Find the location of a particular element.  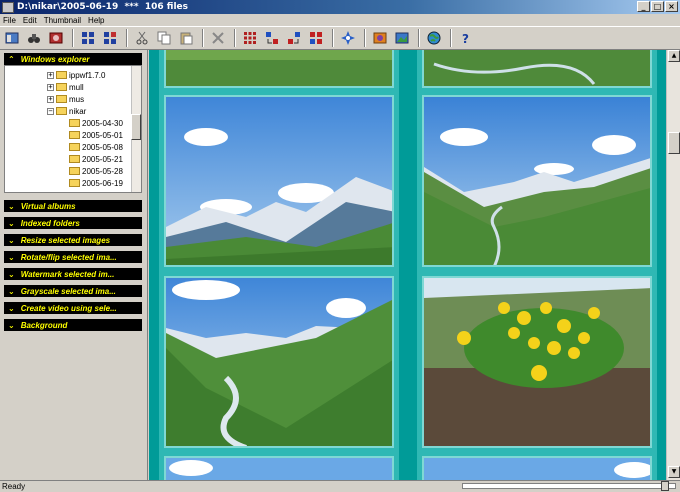

web-button is located at coordinates (434, 38).